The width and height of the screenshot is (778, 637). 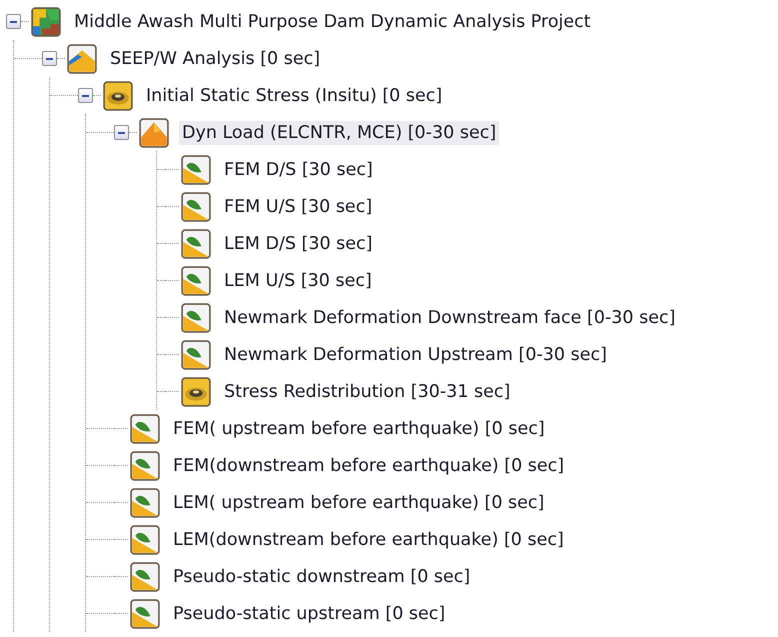 I want to click on project-icon, so click(x=46, y=21).